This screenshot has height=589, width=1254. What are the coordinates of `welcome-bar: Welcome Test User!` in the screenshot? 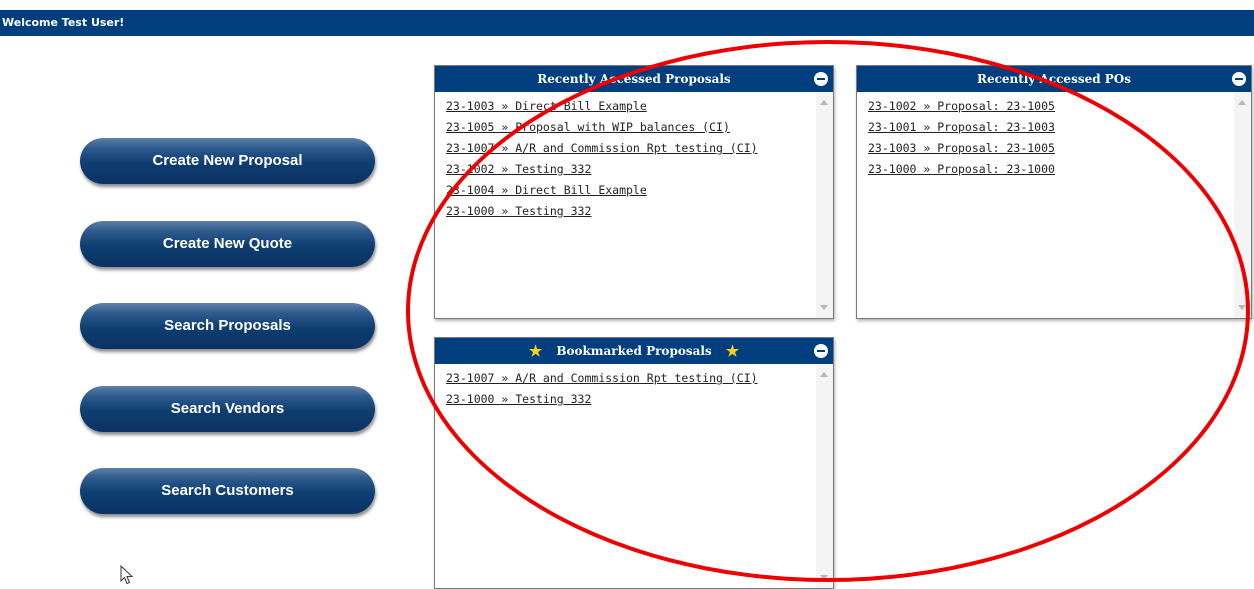 It's located at (627, 23).